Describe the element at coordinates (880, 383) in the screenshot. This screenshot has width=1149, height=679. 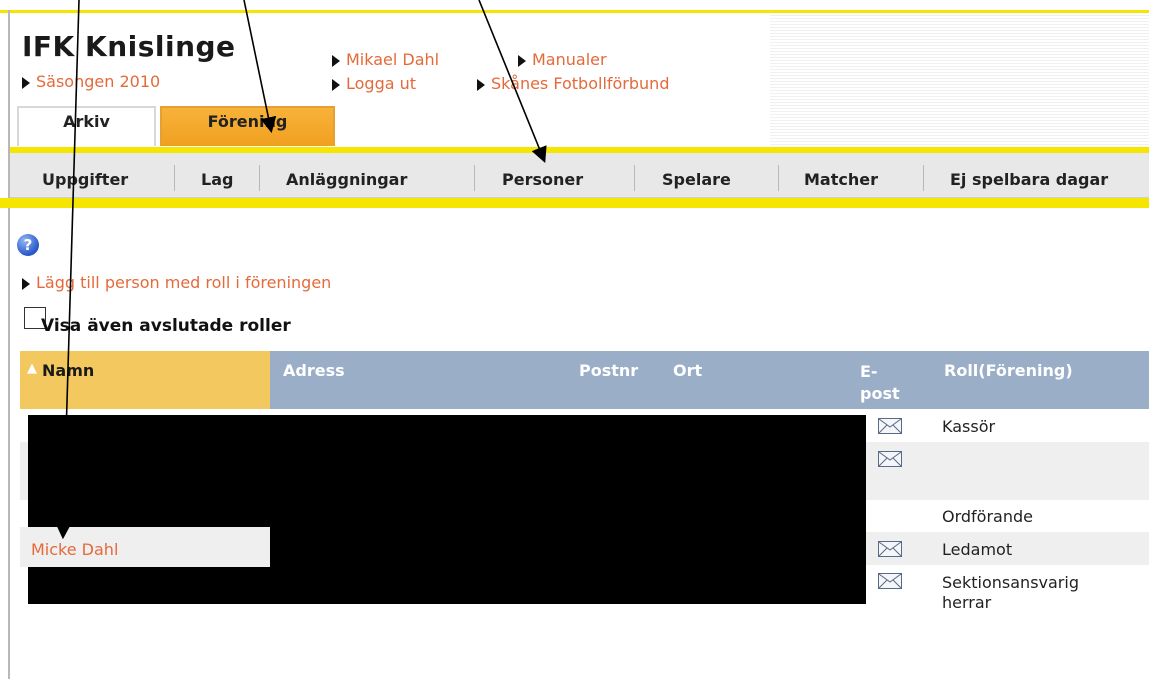
I see `column-email-header: E- post` at that location.